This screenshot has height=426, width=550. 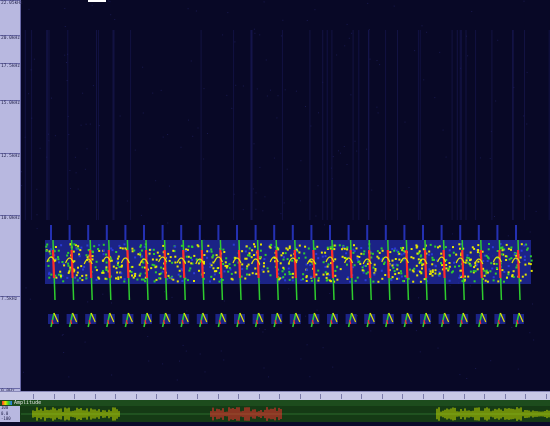 I want to click on level-label: 100, so click(x=5, y=407).